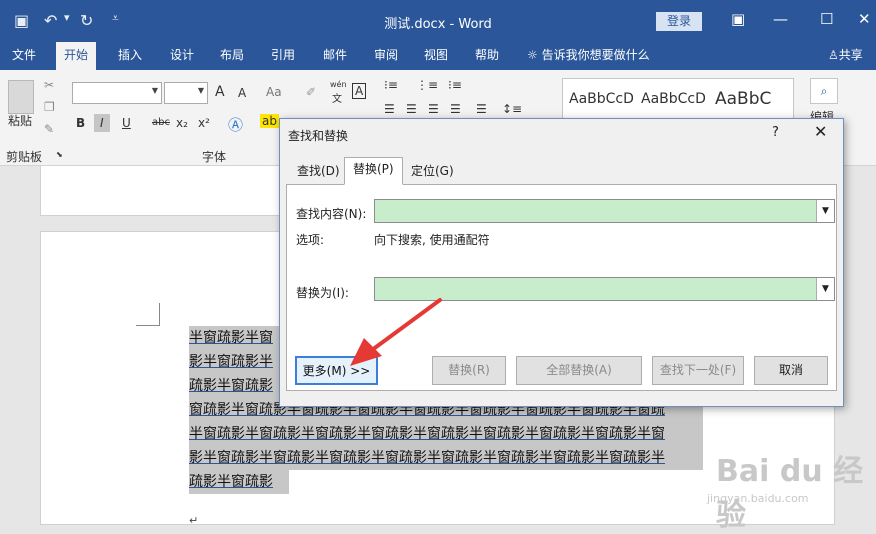  What do you see at coordinates (373, 171) in the screenshot?
I see `tab-replace: 替换(P)` at bounding box center [373, 171].